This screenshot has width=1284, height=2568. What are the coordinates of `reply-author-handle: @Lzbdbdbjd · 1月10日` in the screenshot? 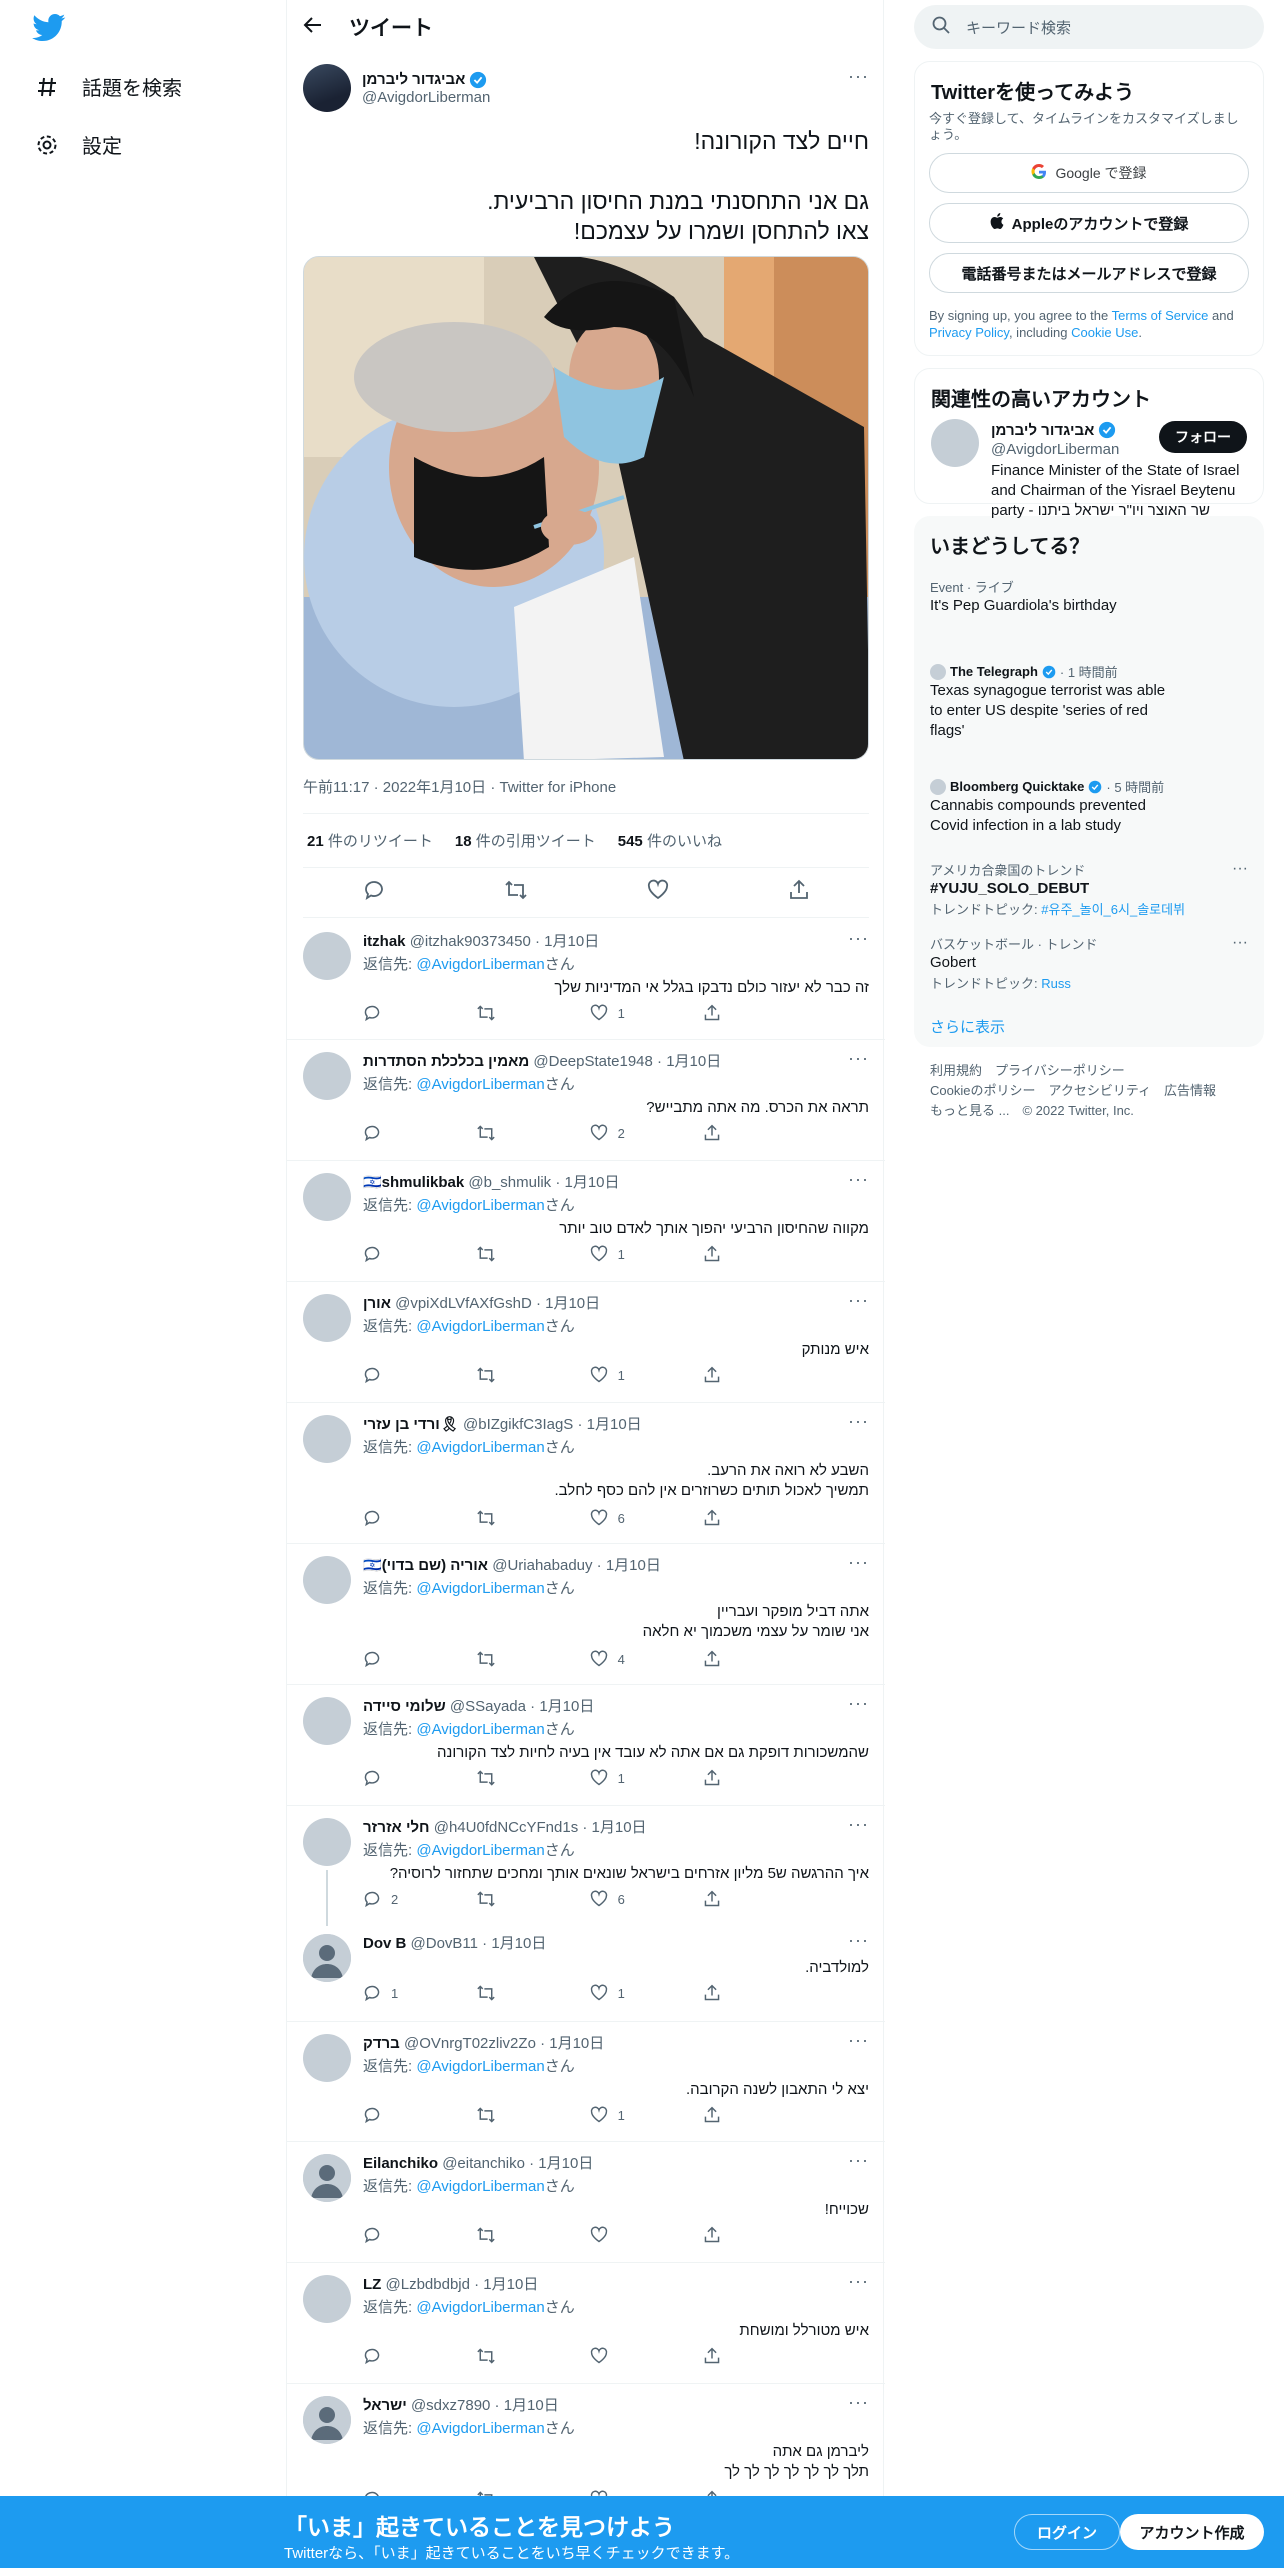 It's located at (462, 2284).